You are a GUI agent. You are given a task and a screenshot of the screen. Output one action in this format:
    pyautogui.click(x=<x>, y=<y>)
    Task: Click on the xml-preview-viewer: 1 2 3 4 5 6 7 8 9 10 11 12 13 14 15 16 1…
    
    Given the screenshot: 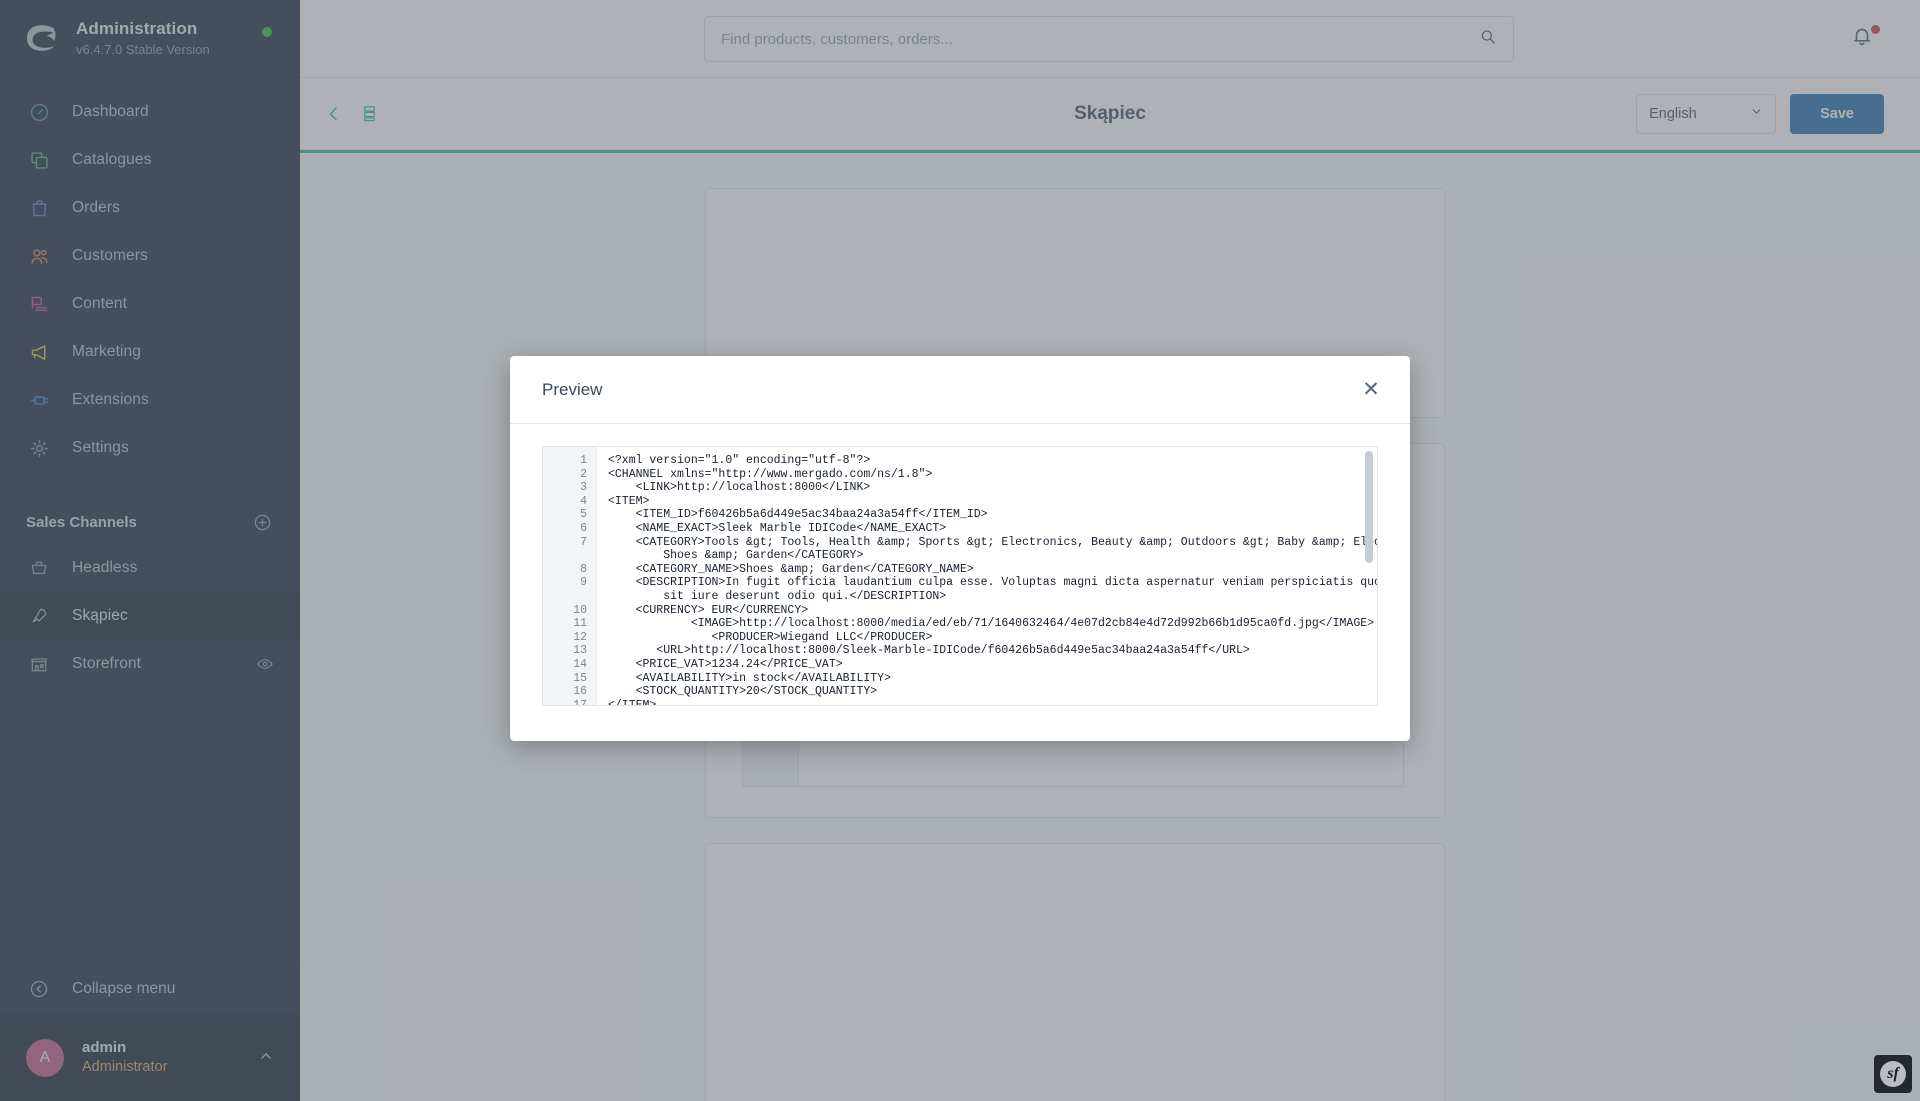 What is the action you would take?
    pyautogui.click(x=960, y=576)
    